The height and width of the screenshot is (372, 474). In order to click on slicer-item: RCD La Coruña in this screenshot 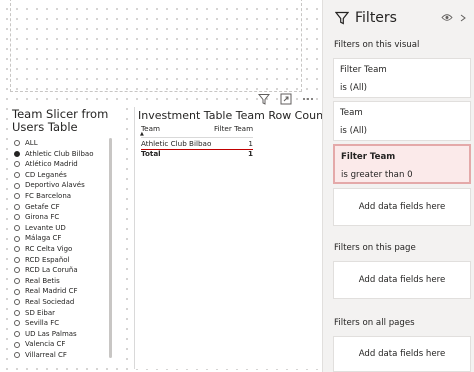, I will do `click(62, 270)`.